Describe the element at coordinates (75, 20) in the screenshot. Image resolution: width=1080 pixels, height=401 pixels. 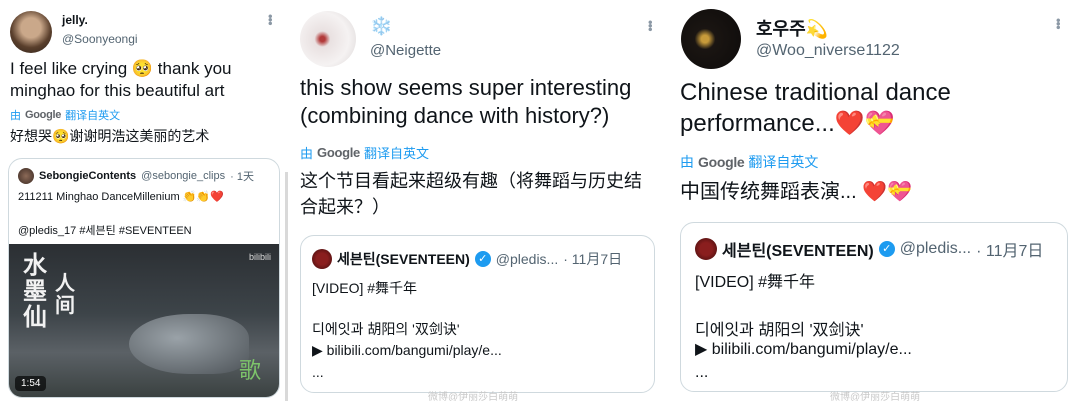
I see `display-name: jelly.` at that location.